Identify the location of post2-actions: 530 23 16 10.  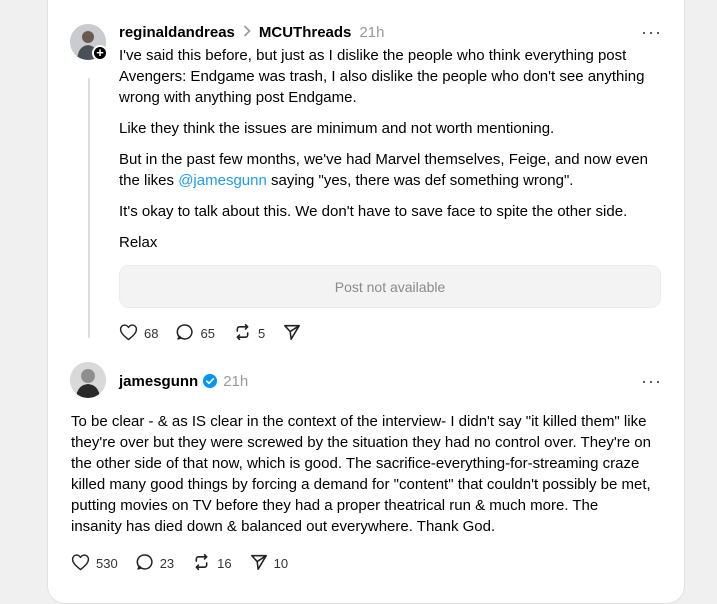
(188, 563).